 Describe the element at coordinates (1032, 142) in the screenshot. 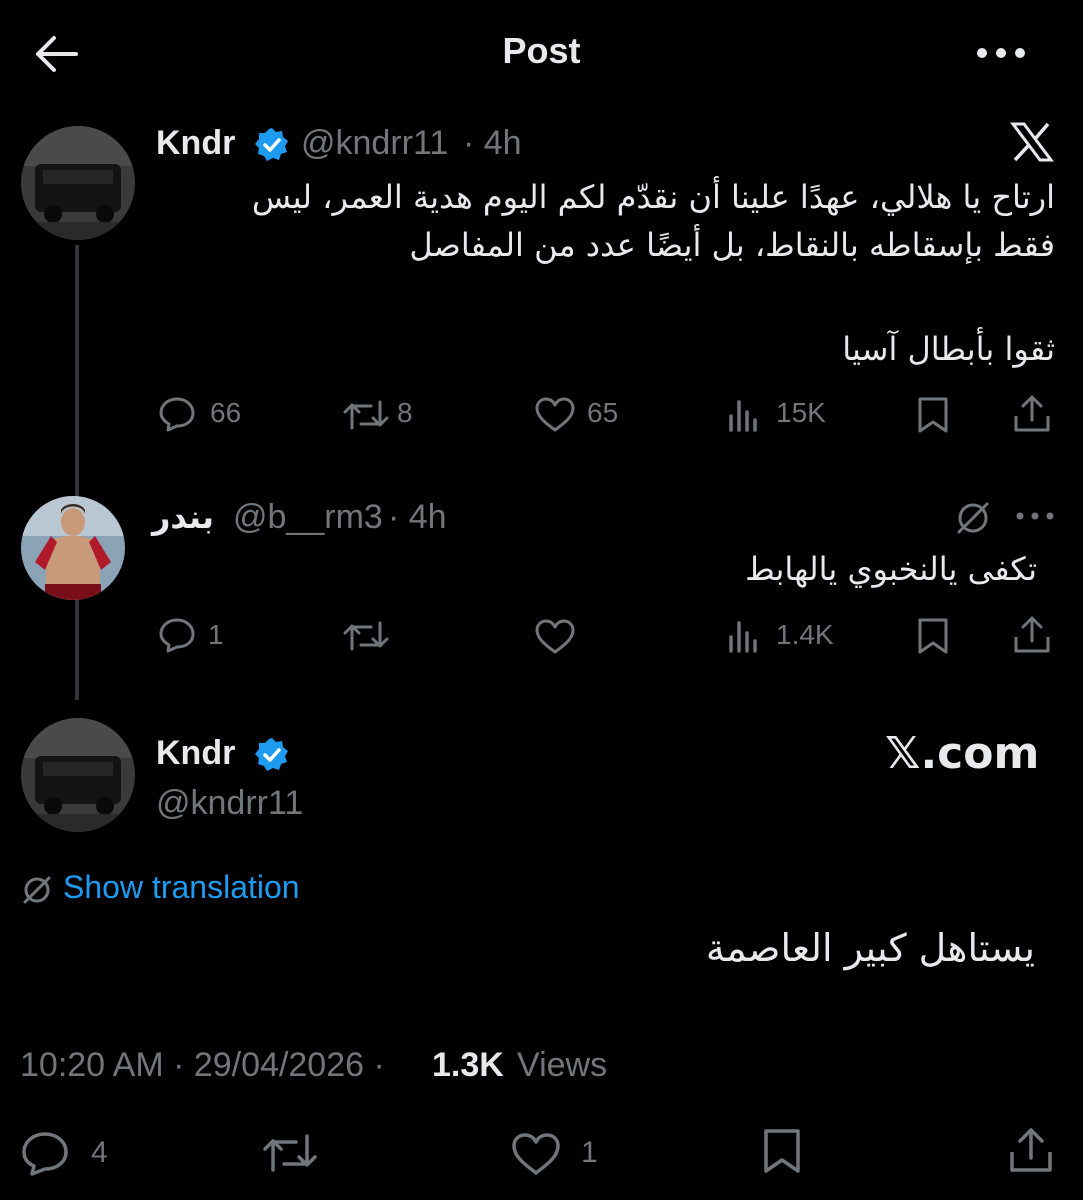

I see `x-logo-icon` at that location.